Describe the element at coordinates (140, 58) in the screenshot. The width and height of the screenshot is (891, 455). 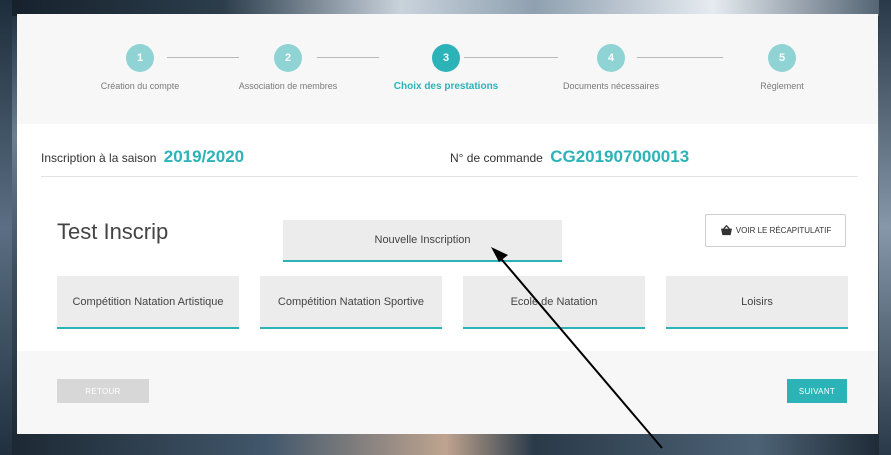
I see `step-number: 1` at that location.